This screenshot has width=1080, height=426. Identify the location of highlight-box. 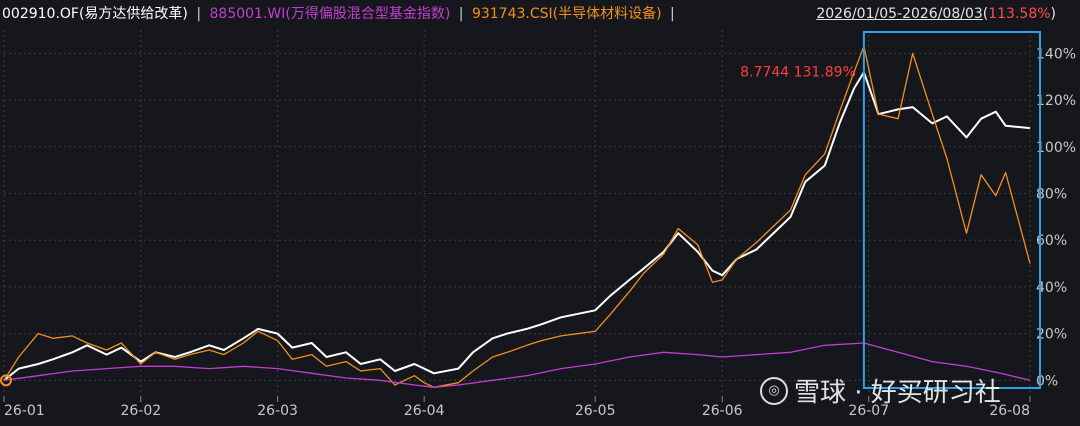
(952, 210).